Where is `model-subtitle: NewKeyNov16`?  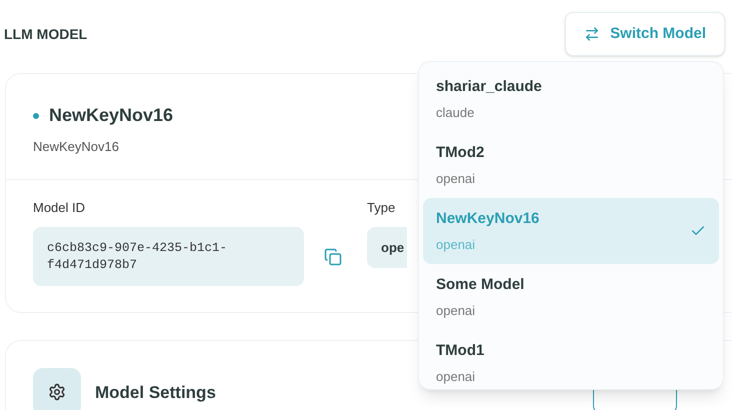
model-subtitle: NewKeyNov16 is located at coordinates (76, 147).